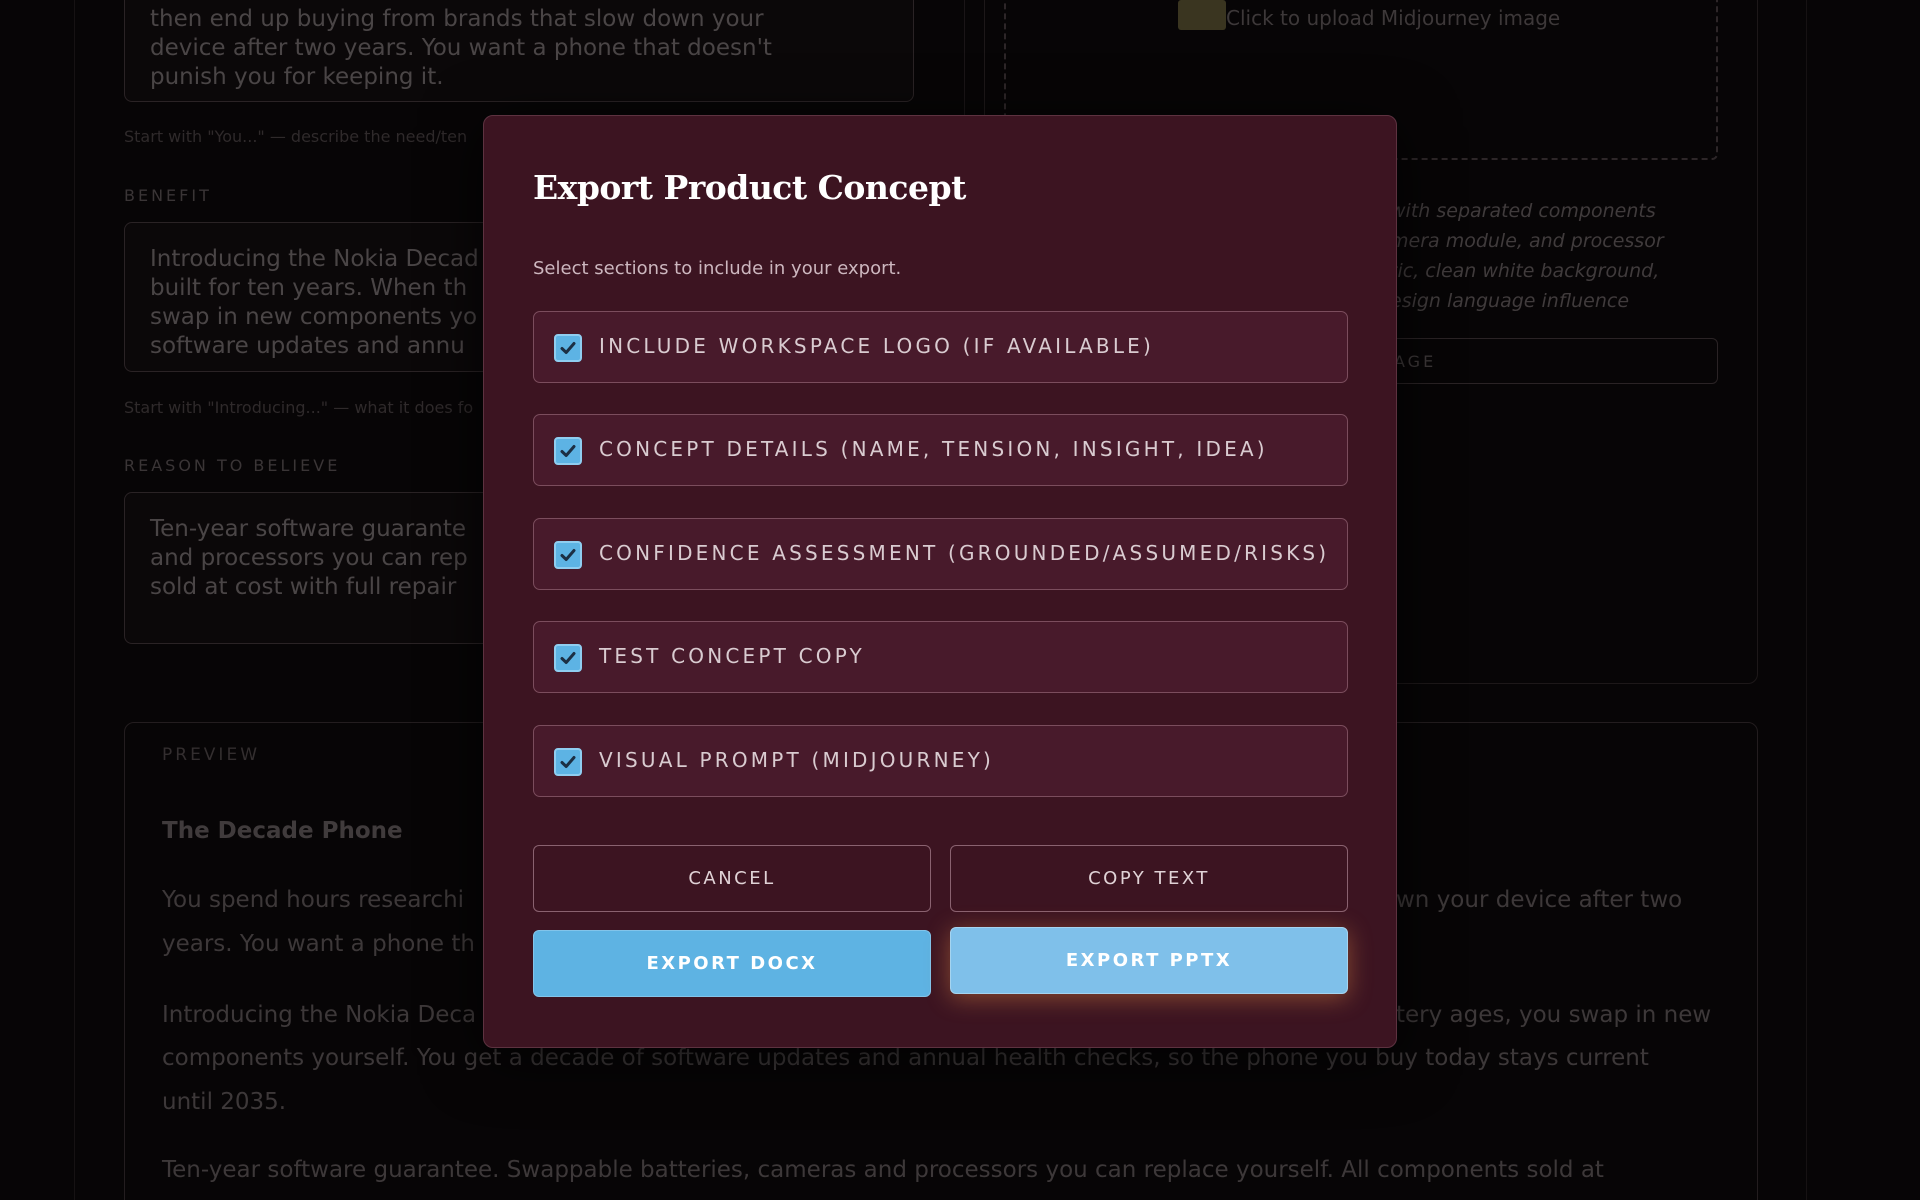  I want to click on option-test-concept-copy: Test concept copy, so click(940, 657).